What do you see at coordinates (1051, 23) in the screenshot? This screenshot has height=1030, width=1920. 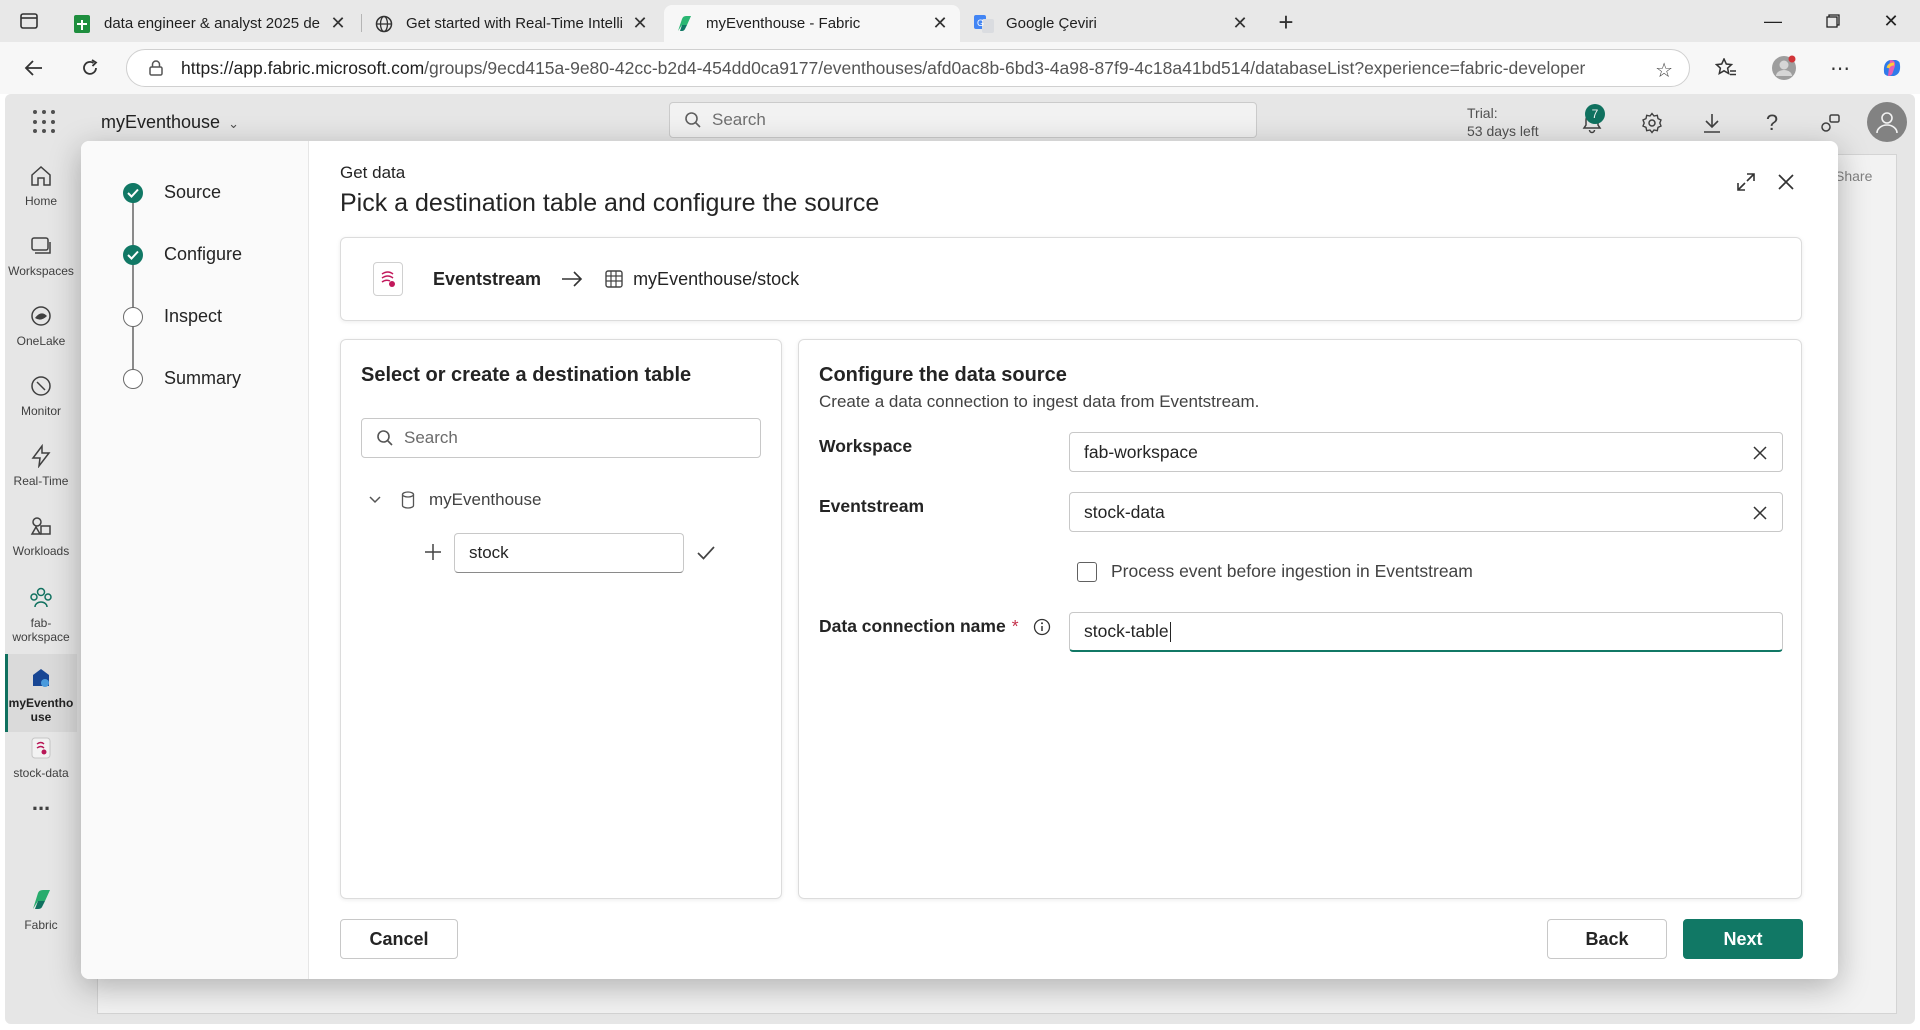 I see `tab-title: Google Çeviri` at bounding box center [1051, 23].